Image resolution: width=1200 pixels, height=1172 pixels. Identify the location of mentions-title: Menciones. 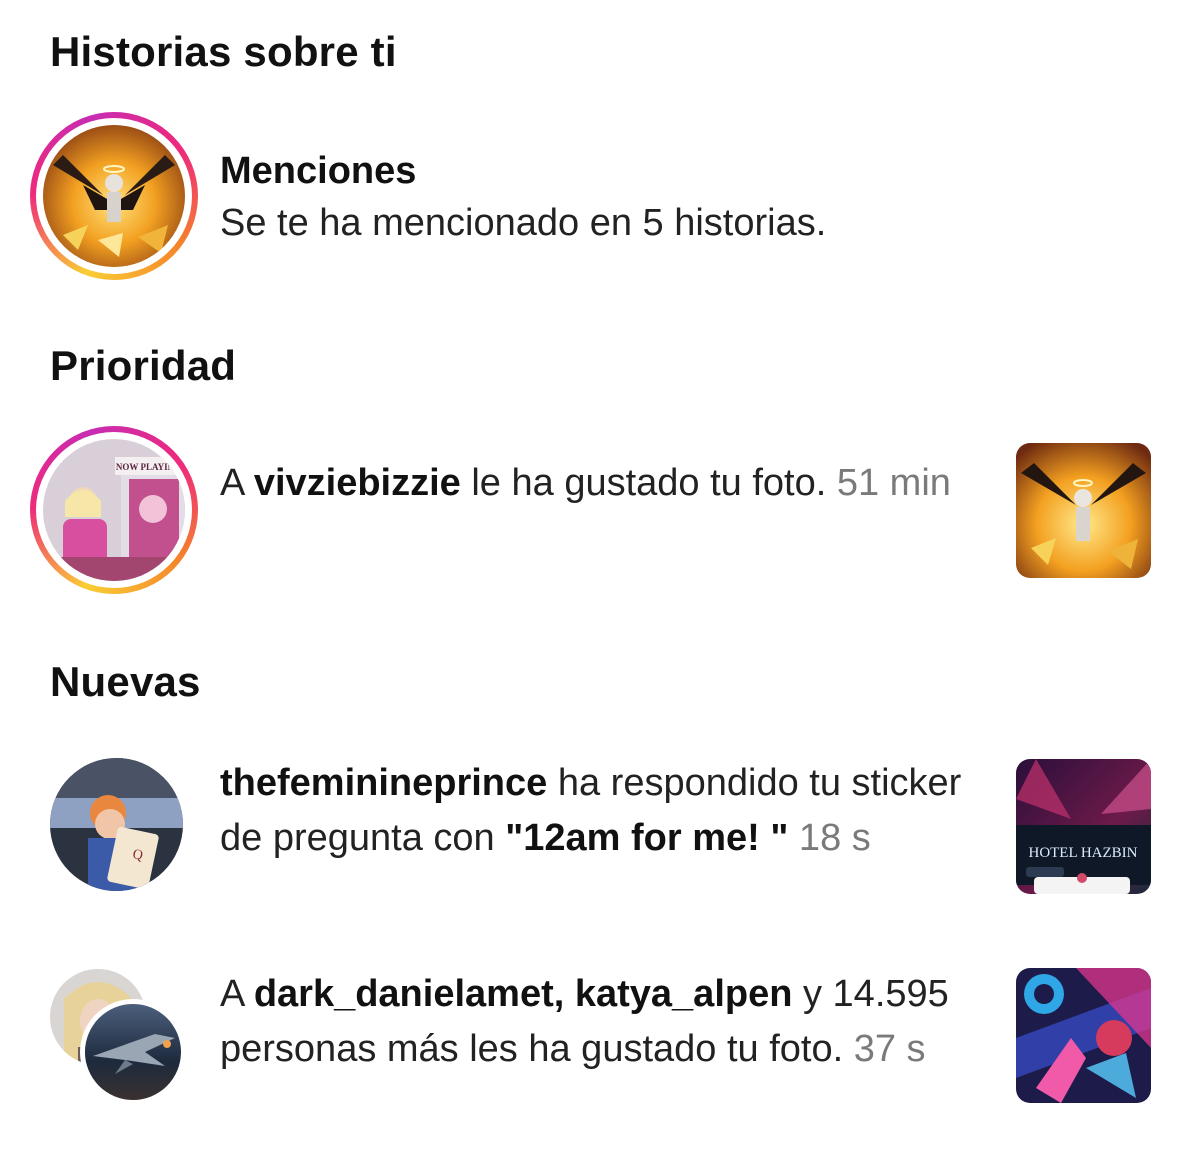
(318, 171).